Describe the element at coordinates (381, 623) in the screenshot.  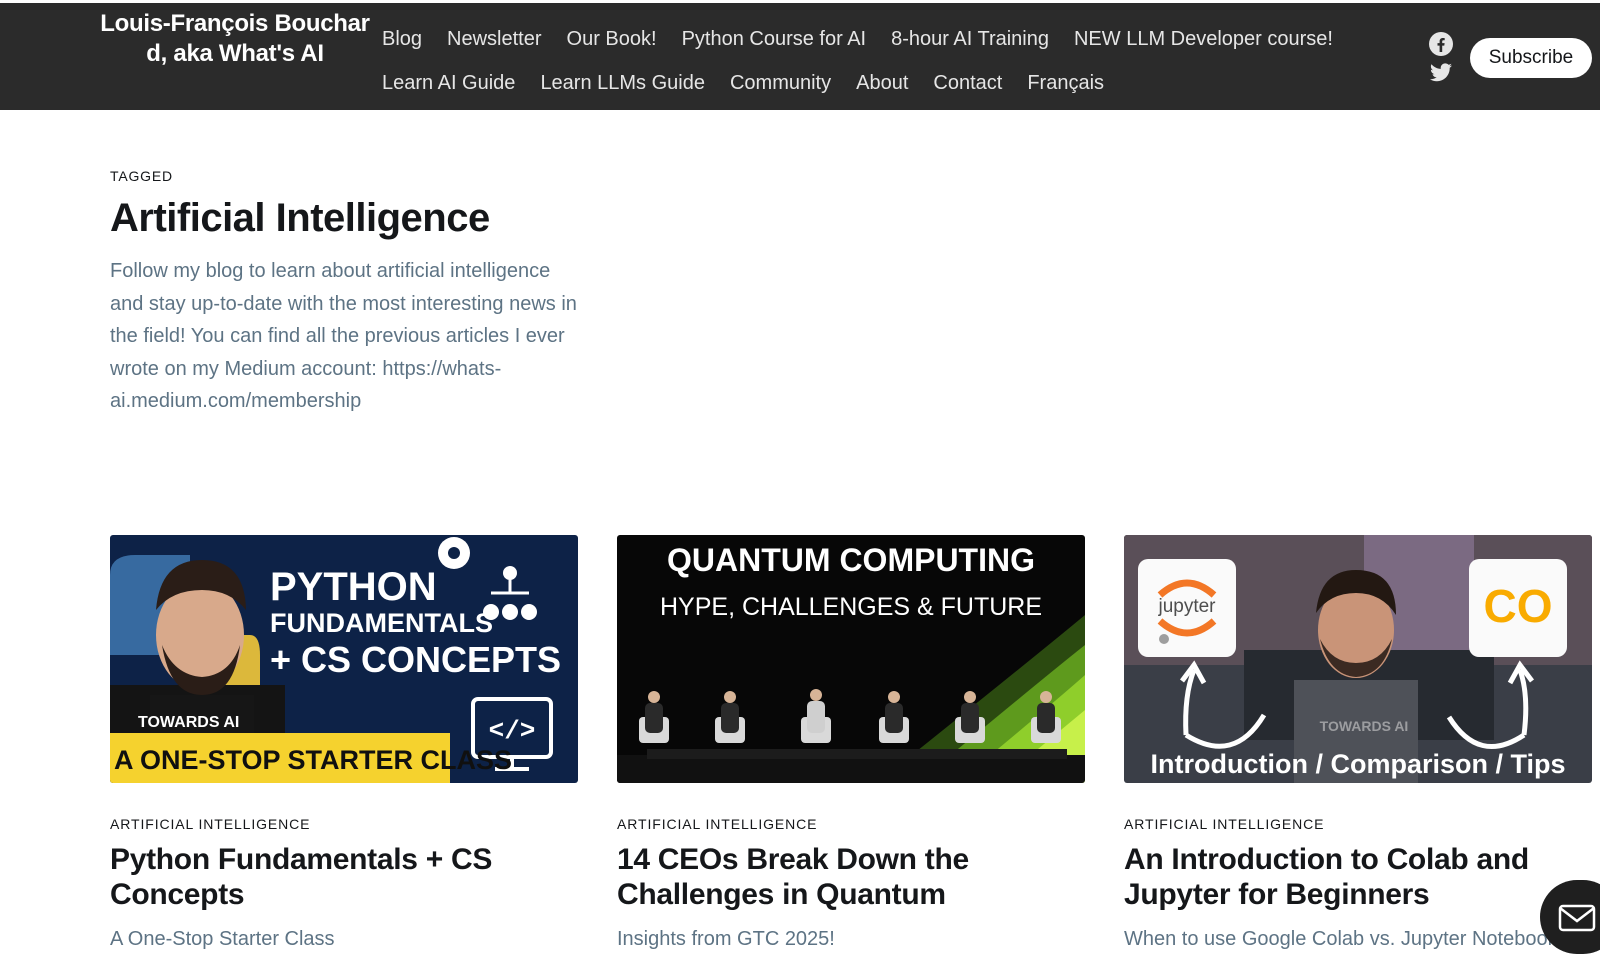
I see `thumb-line2: FUNDAMENTALS` at that location.